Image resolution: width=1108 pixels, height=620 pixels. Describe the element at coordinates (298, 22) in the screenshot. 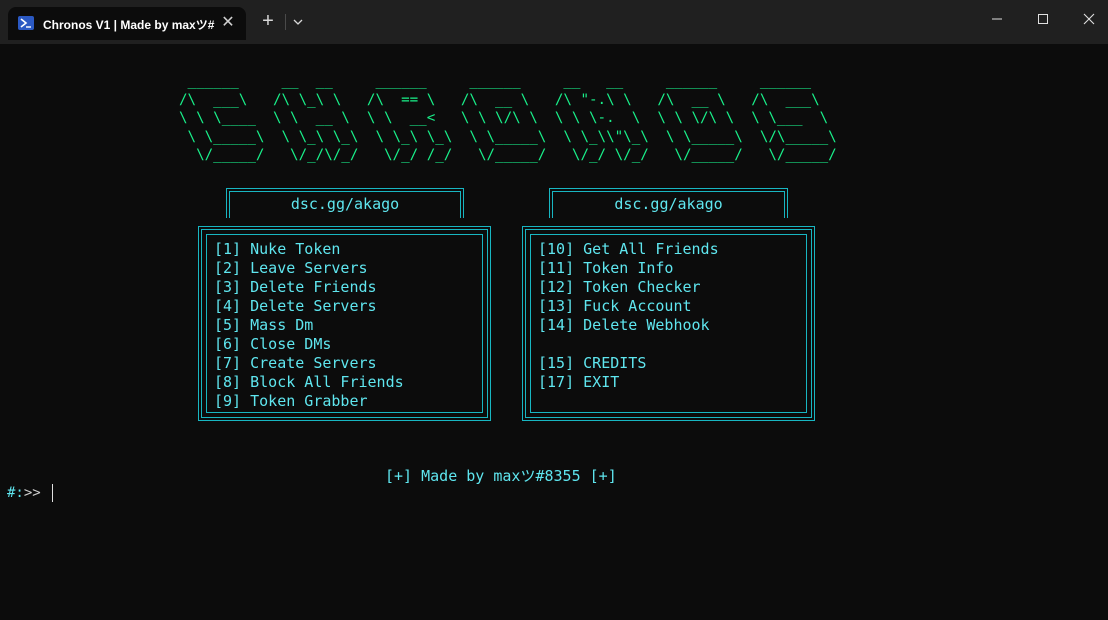

I see `chevron-down-icon` at that location.